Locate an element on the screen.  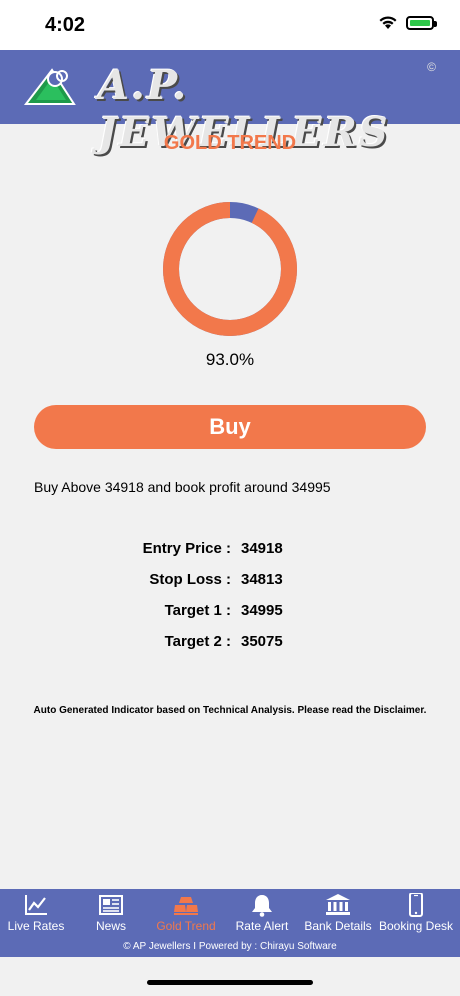
tab-live-rates: Live Rates is located at coordinates (36, 912).